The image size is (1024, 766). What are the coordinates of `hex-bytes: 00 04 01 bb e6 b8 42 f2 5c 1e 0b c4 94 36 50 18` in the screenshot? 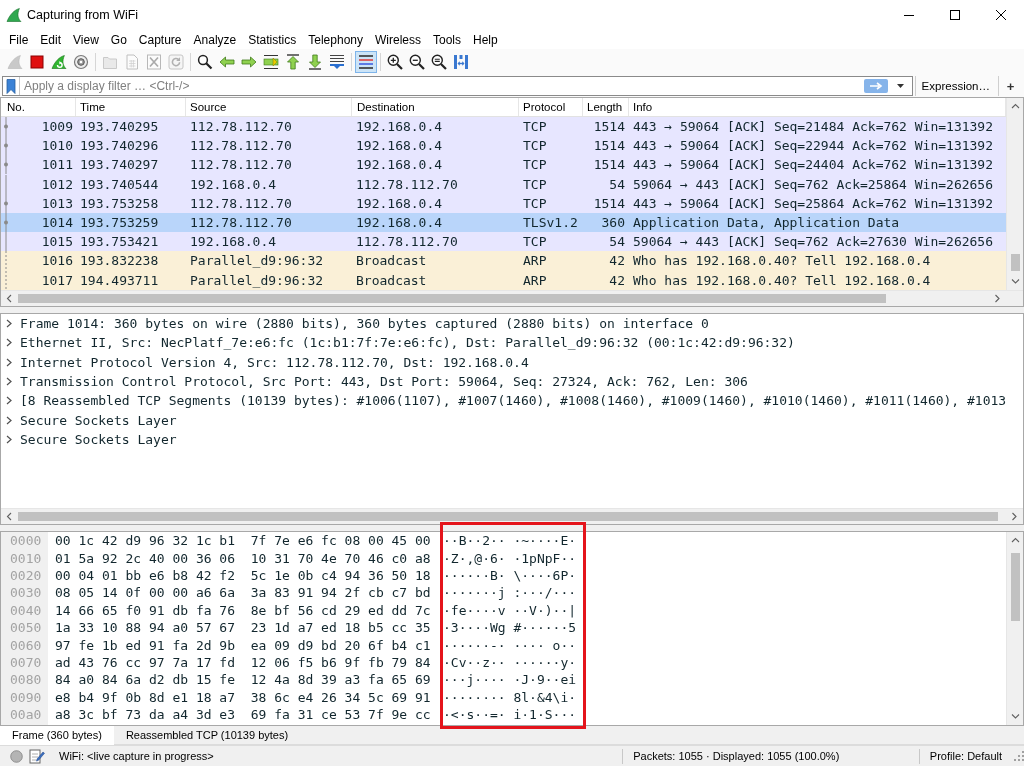 It's located at (243, 575).